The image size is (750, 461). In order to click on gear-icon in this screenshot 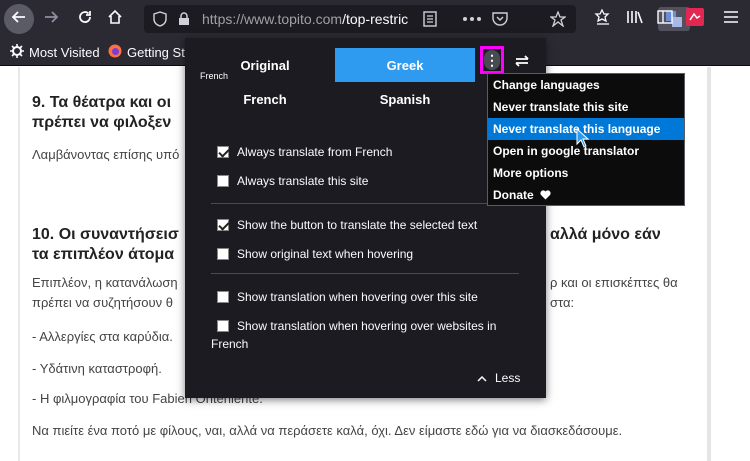, I will do `click(17, 52)`.